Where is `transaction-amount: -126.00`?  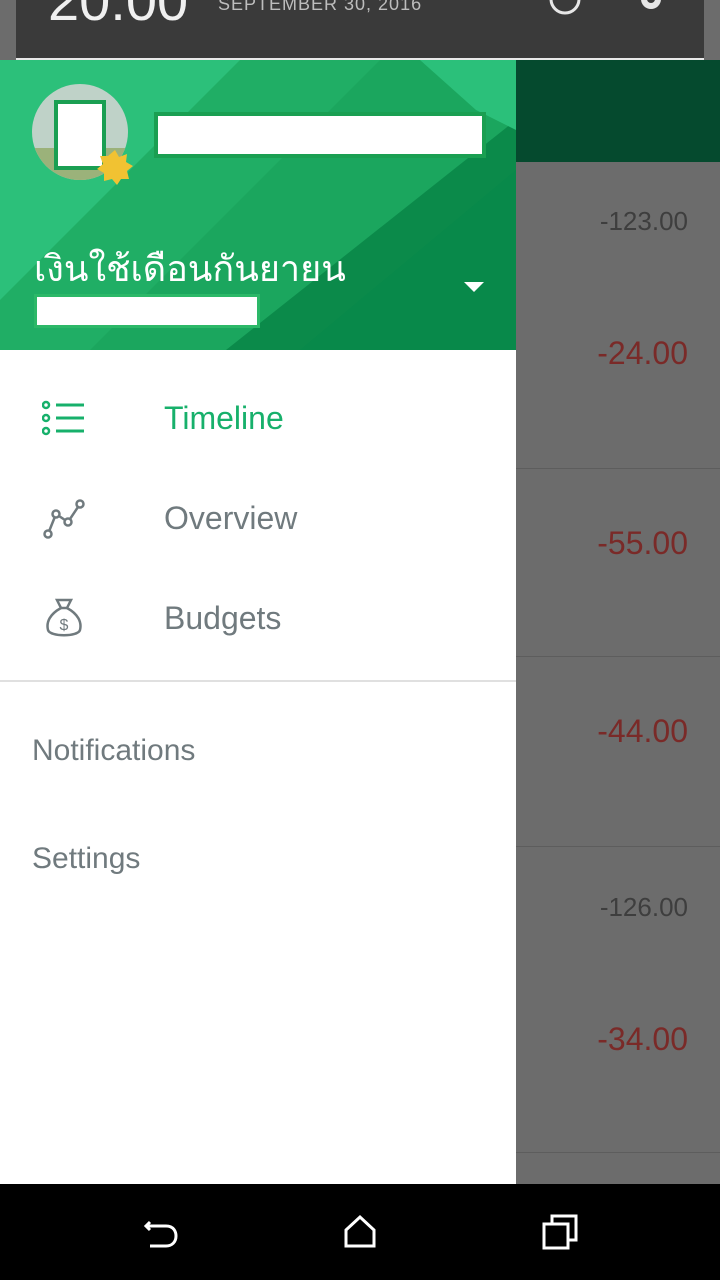
transaction-amount: -126.00 is located at coordinates (643, 906).